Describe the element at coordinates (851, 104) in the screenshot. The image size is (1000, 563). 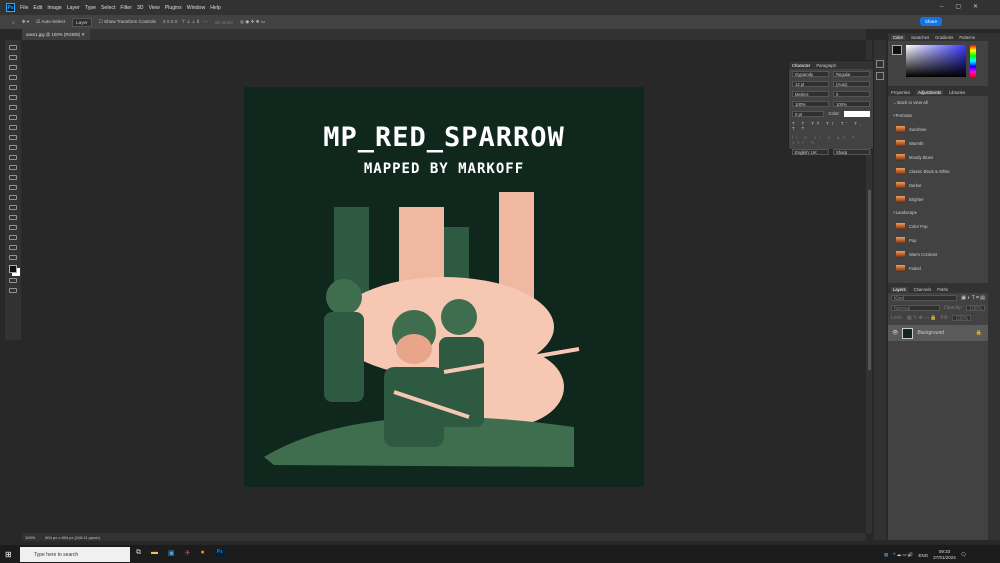
I see `horizontal-scale-field: 100%` at that location.